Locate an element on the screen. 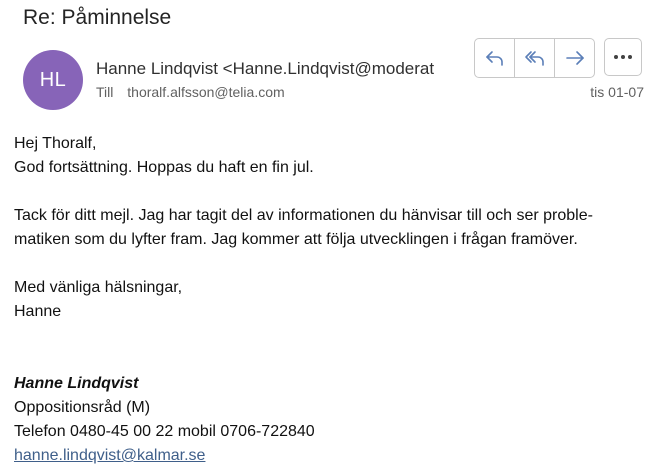  sender-name: Hanne Lindqvist <Hanne.Lindqvist@moderat is located at coordinates (272, 69).